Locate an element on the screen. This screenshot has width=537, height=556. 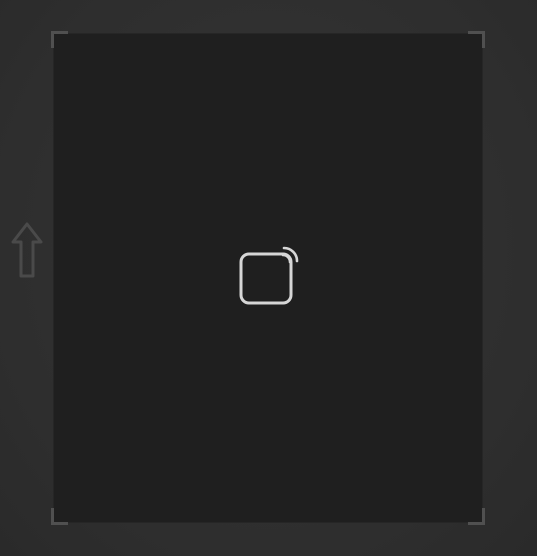
up-arrow-button is located at coordinates (27, 250).